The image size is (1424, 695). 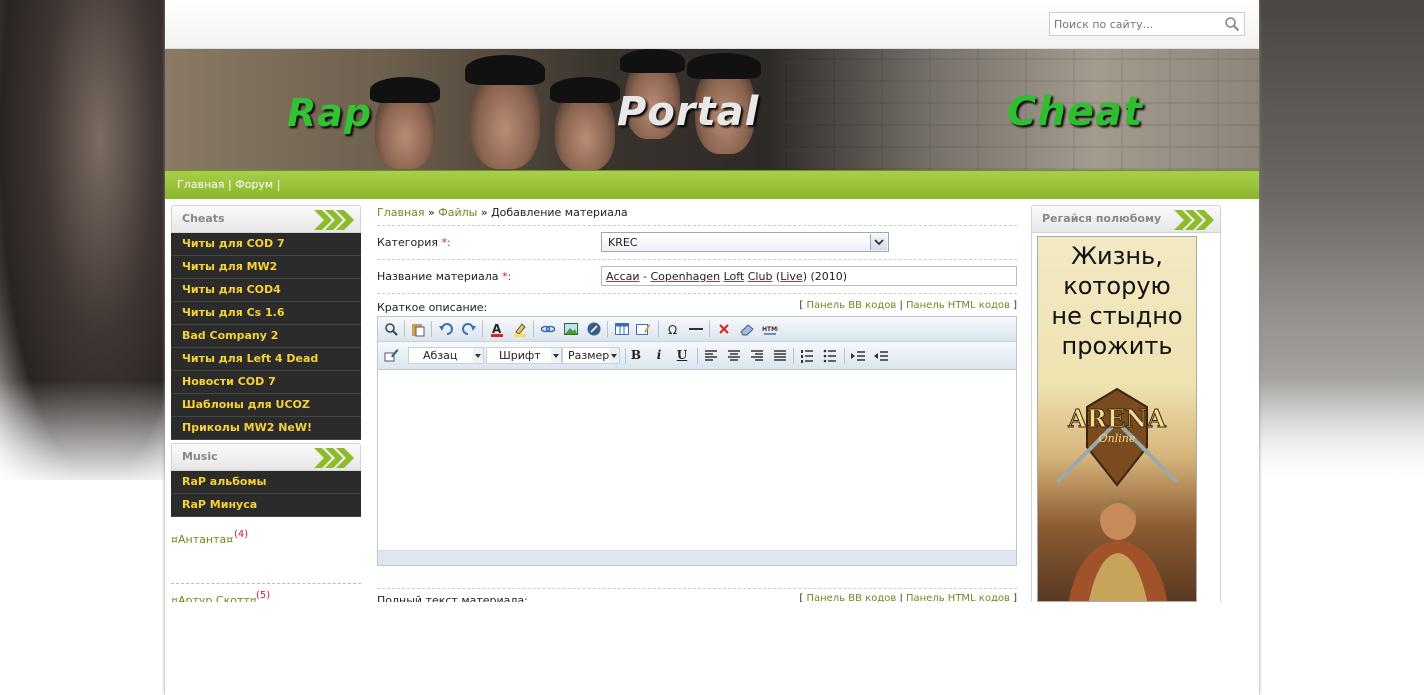 I want to click on edit-table-icon, so click(x=643, y=329).